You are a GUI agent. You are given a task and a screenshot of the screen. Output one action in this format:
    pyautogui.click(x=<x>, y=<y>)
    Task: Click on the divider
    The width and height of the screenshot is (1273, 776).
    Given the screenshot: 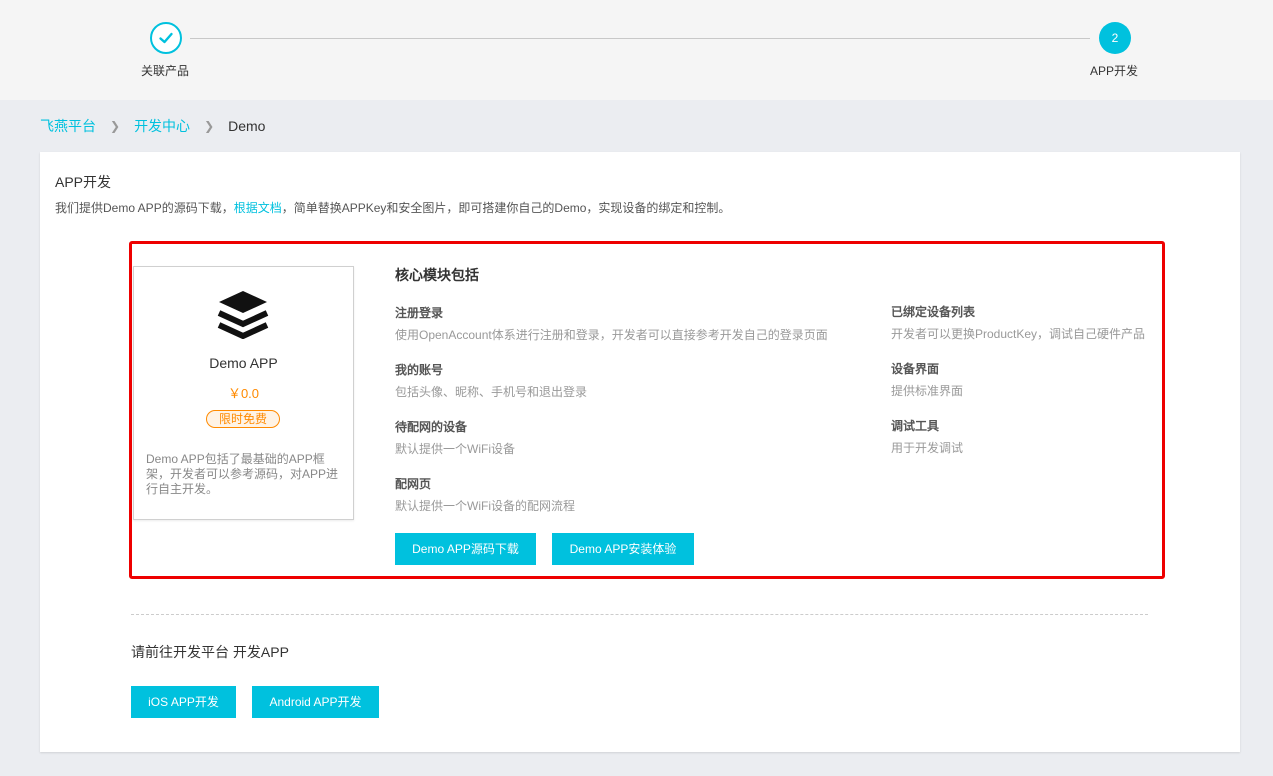 What is the action you would take?
    pyautogui.click(x=639, y=614)
    